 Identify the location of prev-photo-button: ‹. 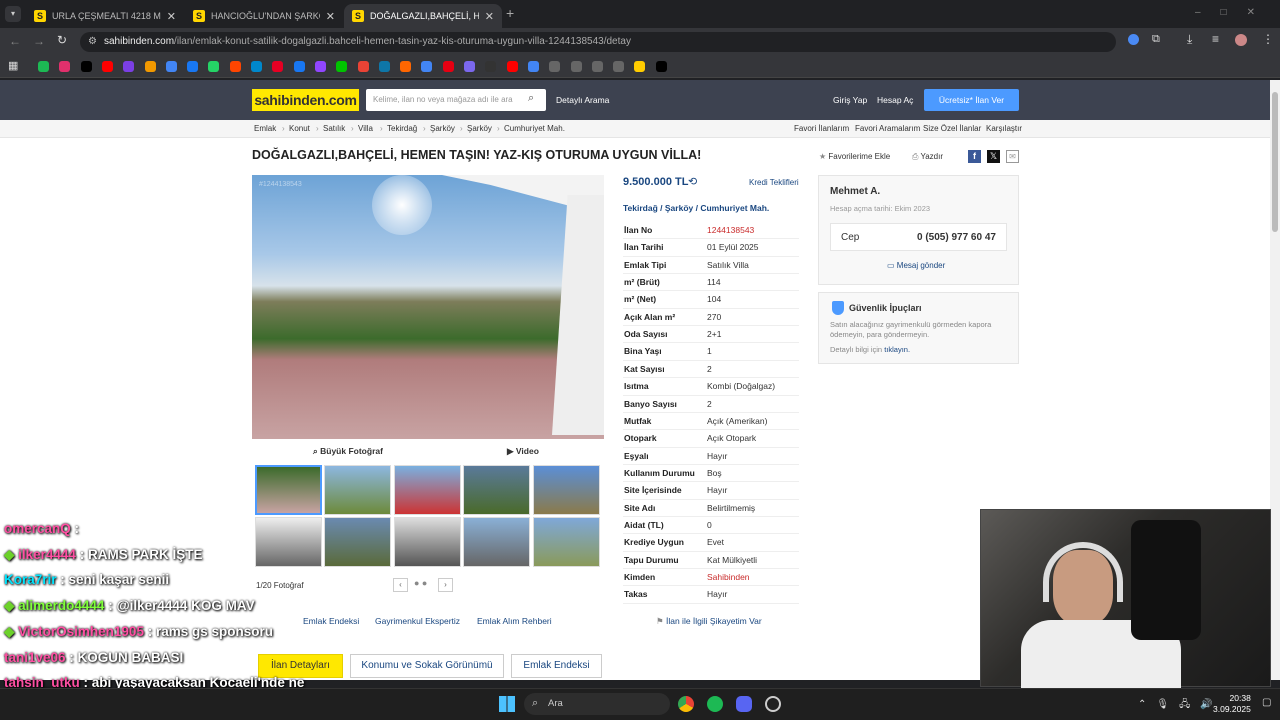
(400, 585).